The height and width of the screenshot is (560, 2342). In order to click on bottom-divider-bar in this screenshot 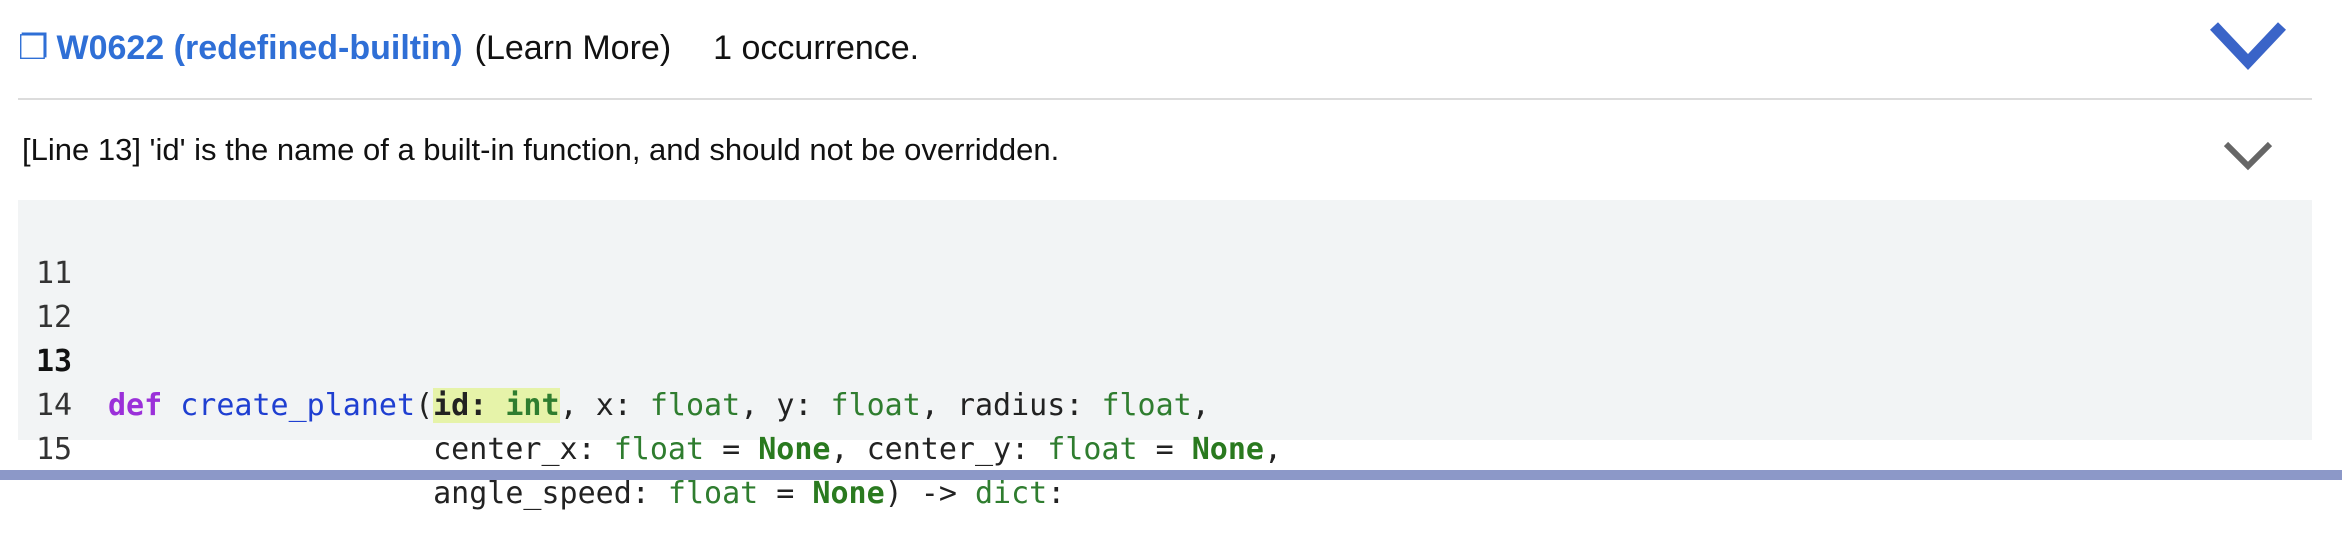, I will do `click(1171, 475)`.